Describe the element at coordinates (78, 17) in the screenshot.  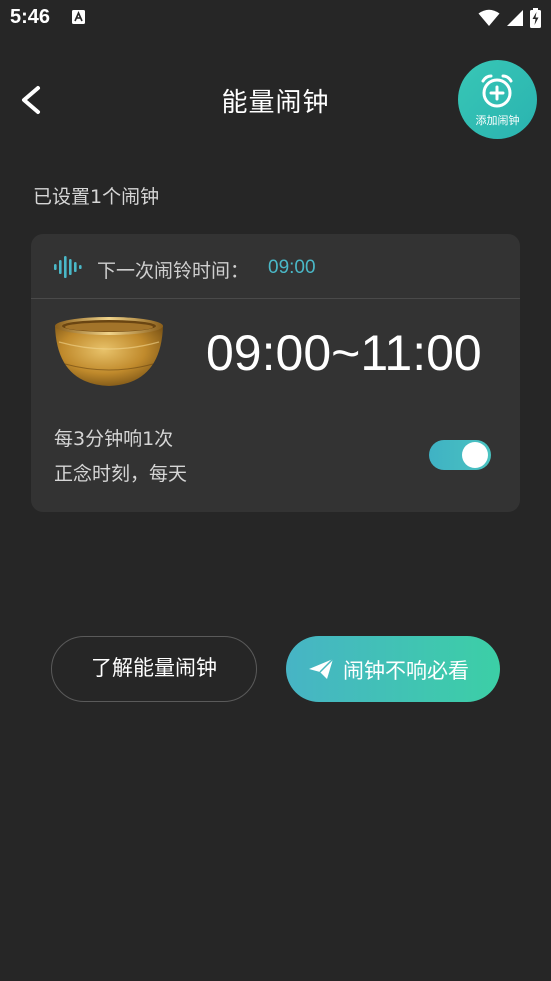
I see `notification-a-icon` at that location.